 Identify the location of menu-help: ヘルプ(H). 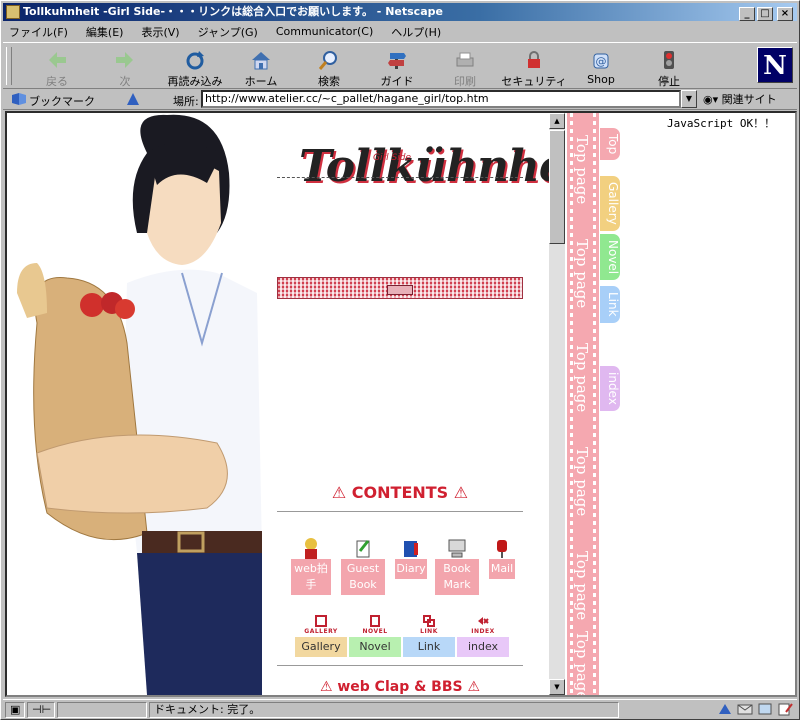
(416, 32).